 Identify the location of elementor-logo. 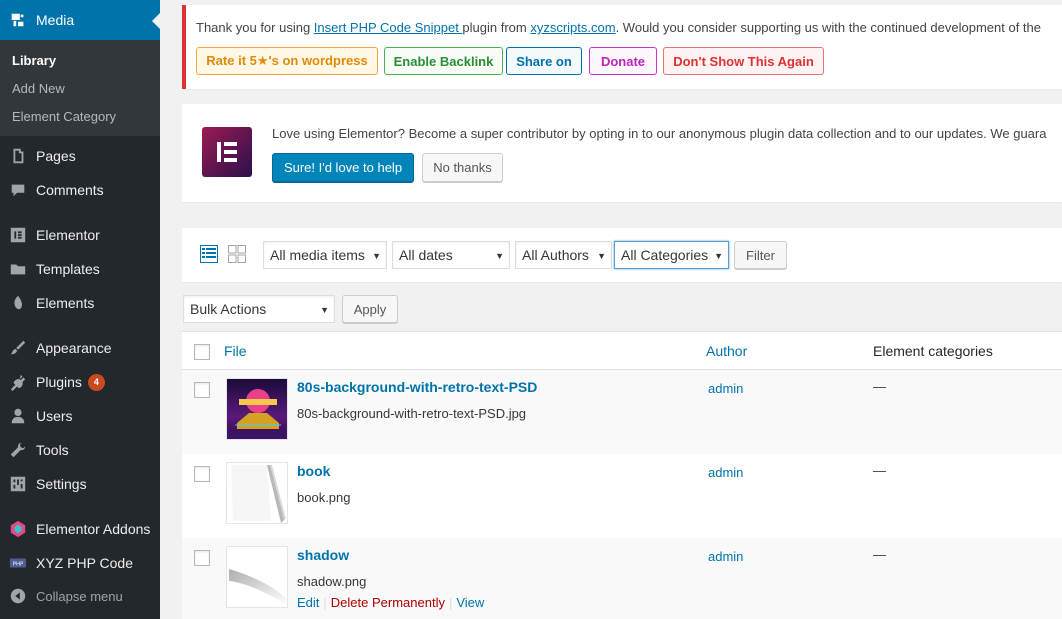
(227, 152).